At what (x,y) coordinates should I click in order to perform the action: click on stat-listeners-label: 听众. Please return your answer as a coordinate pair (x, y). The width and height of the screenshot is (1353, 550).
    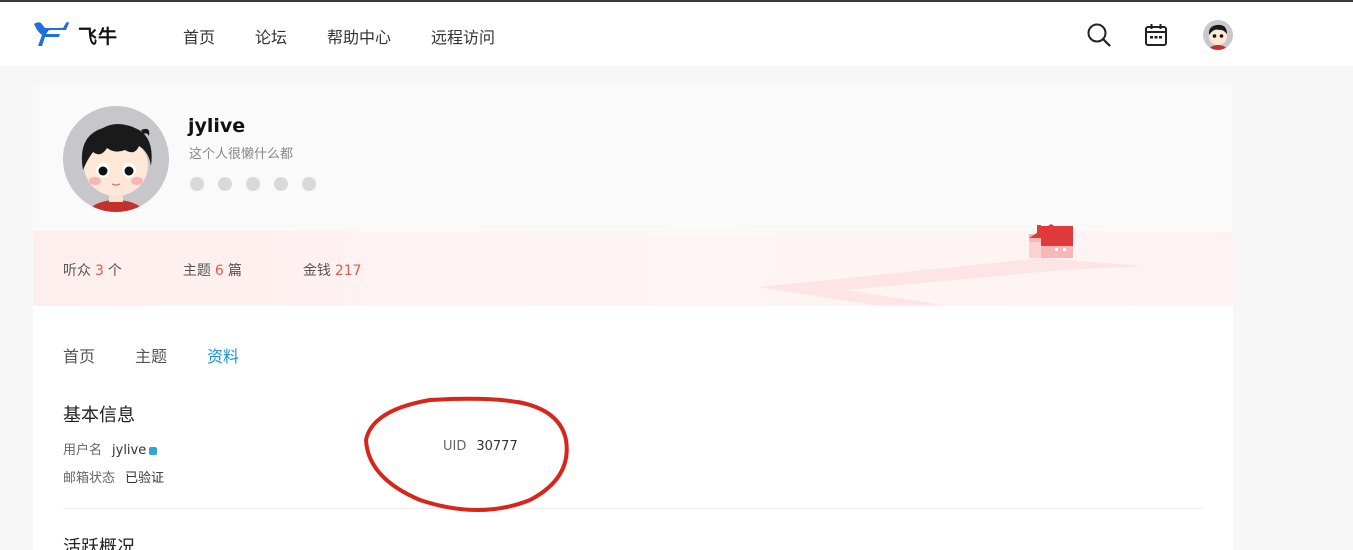
    Looking at the image, I should click on (77, 271).